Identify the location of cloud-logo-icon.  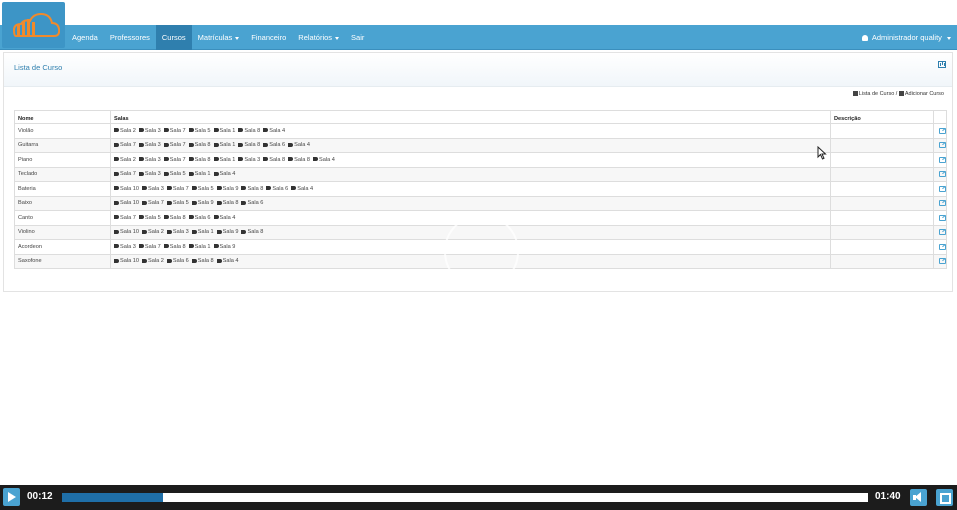
(36, 24).